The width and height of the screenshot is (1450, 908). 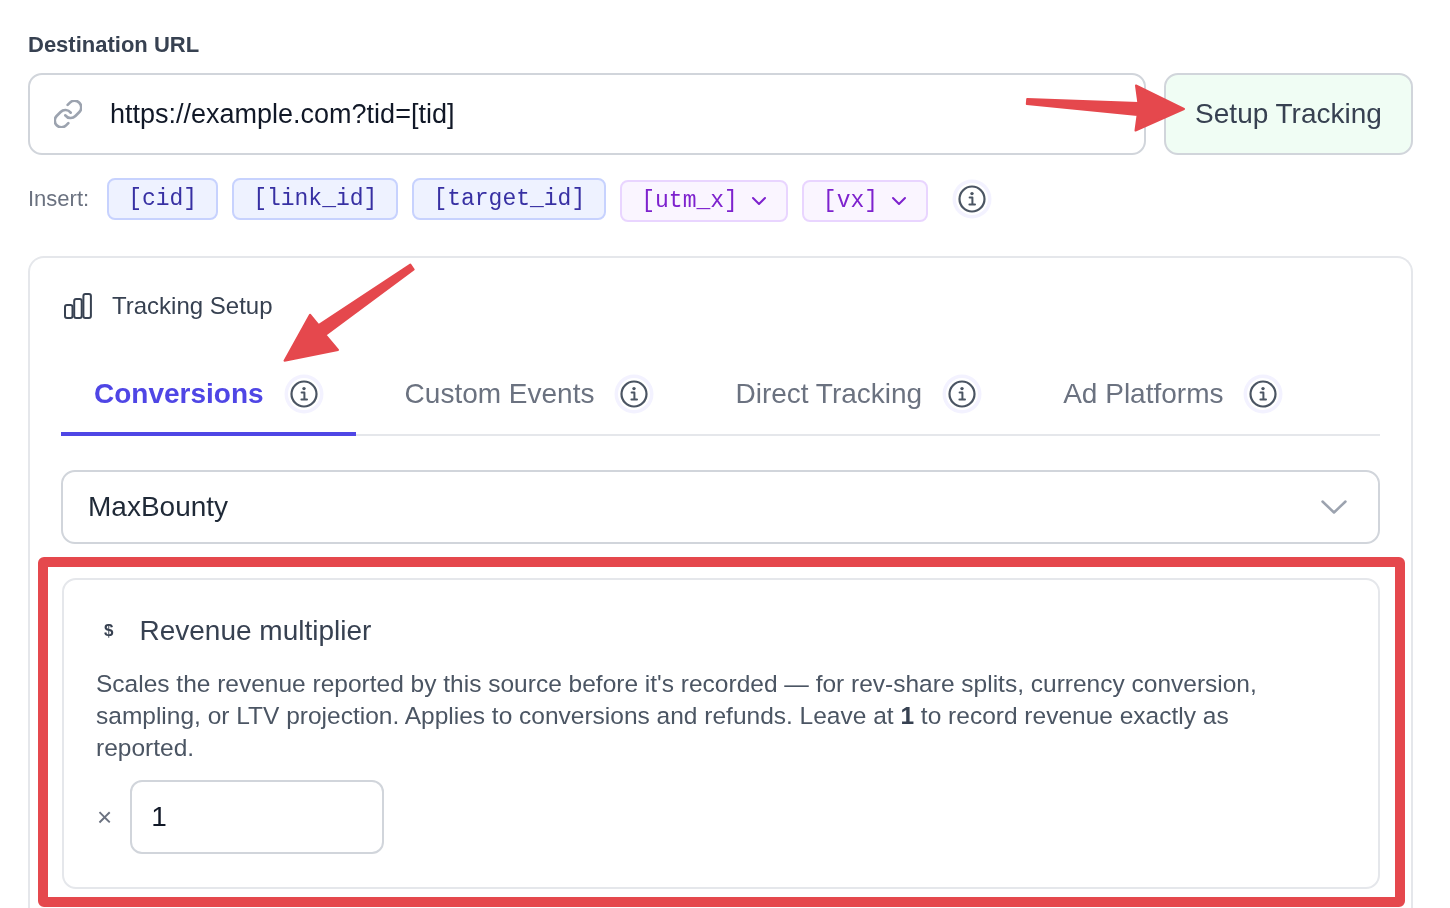 I want to click on chevron-down-icon, so click(x=1334, y=507).